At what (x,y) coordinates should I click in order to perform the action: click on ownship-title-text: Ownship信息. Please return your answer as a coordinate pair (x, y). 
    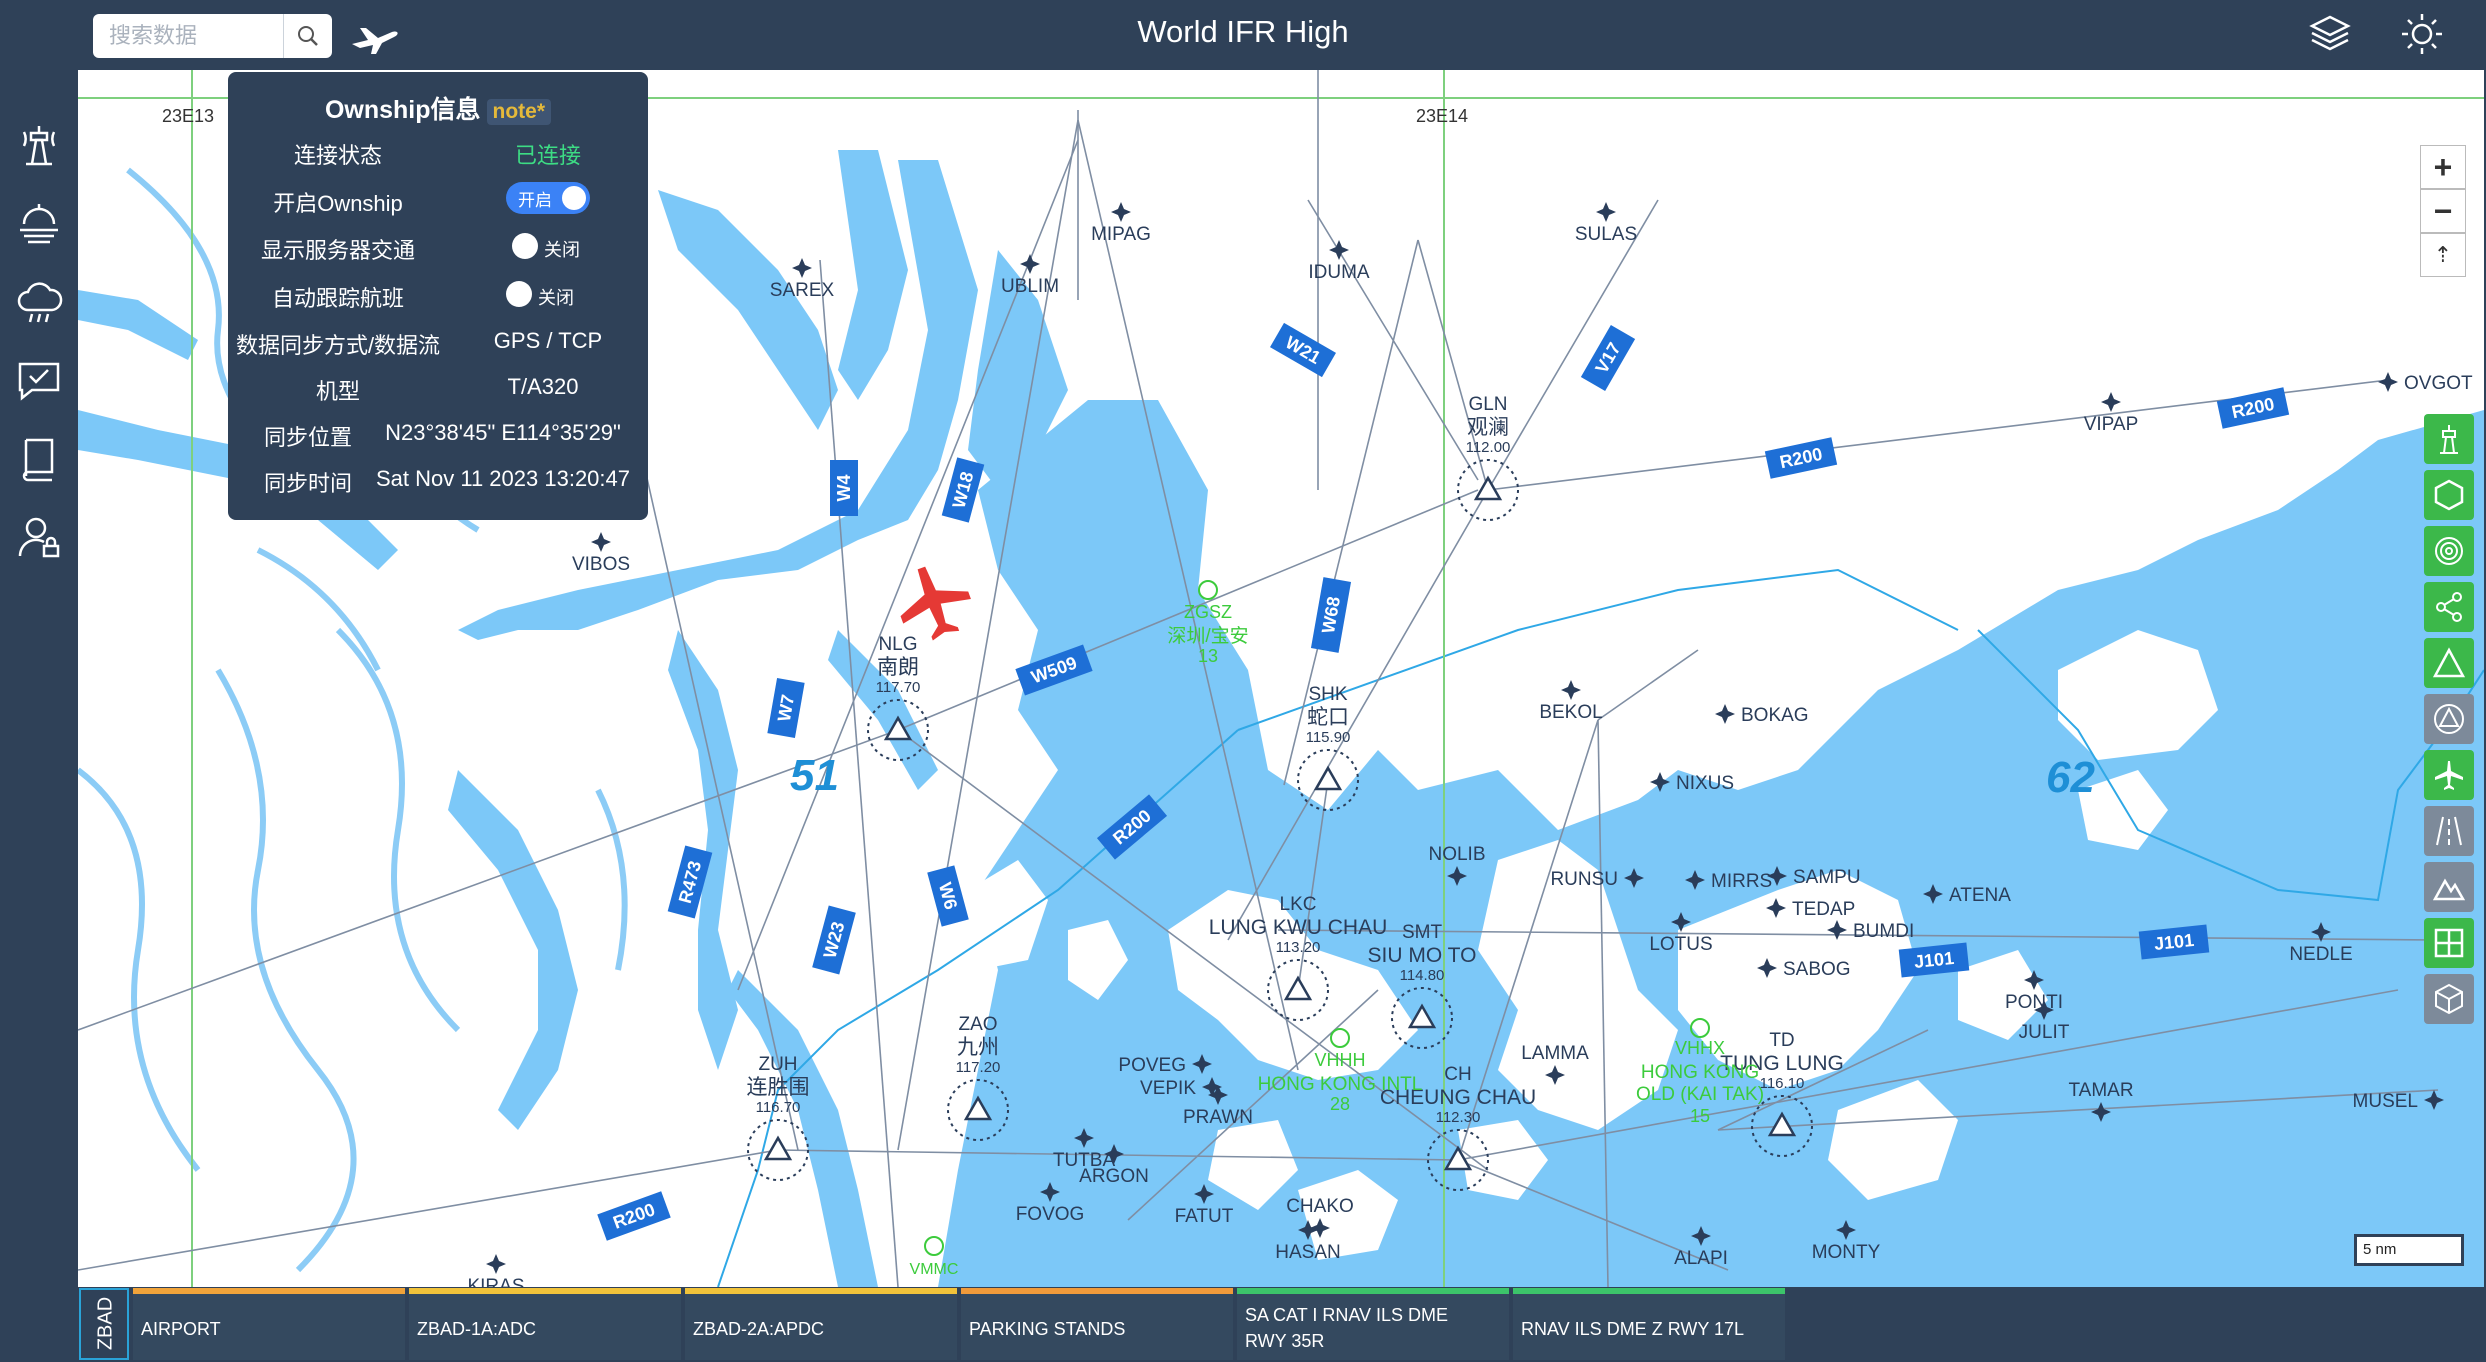
    Looking at the image, I should click on (402, 110).